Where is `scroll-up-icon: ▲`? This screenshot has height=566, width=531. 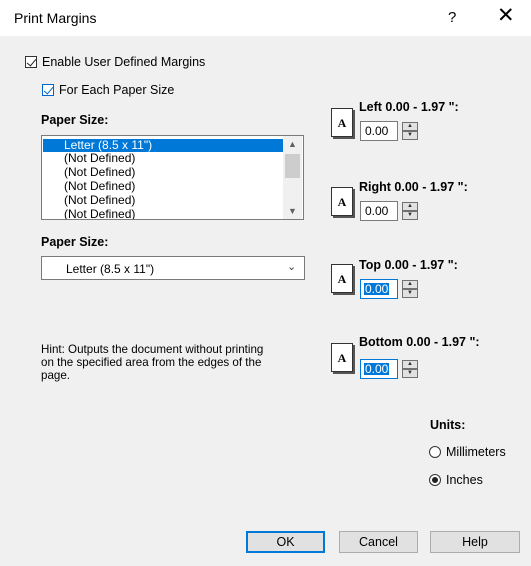
scroll-up-icon: ▲ is located at coordinates (292, 144).